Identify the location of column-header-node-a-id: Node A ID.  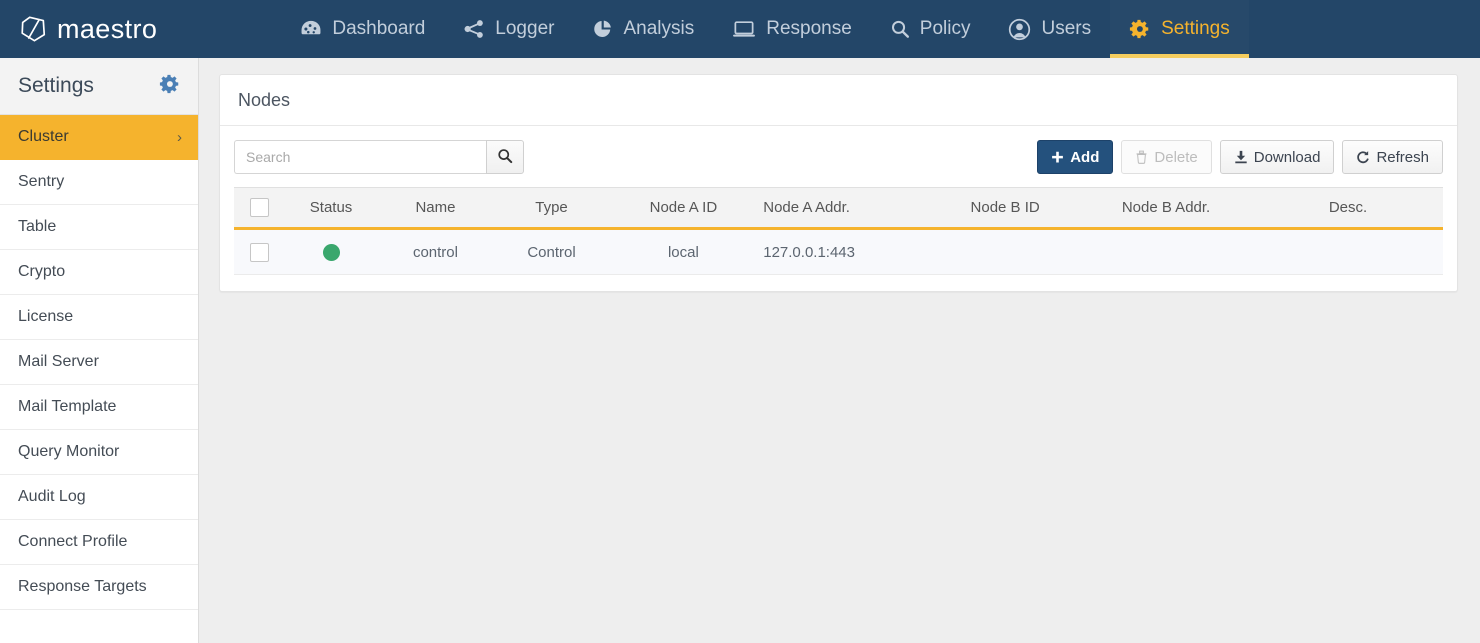
(683, 208).